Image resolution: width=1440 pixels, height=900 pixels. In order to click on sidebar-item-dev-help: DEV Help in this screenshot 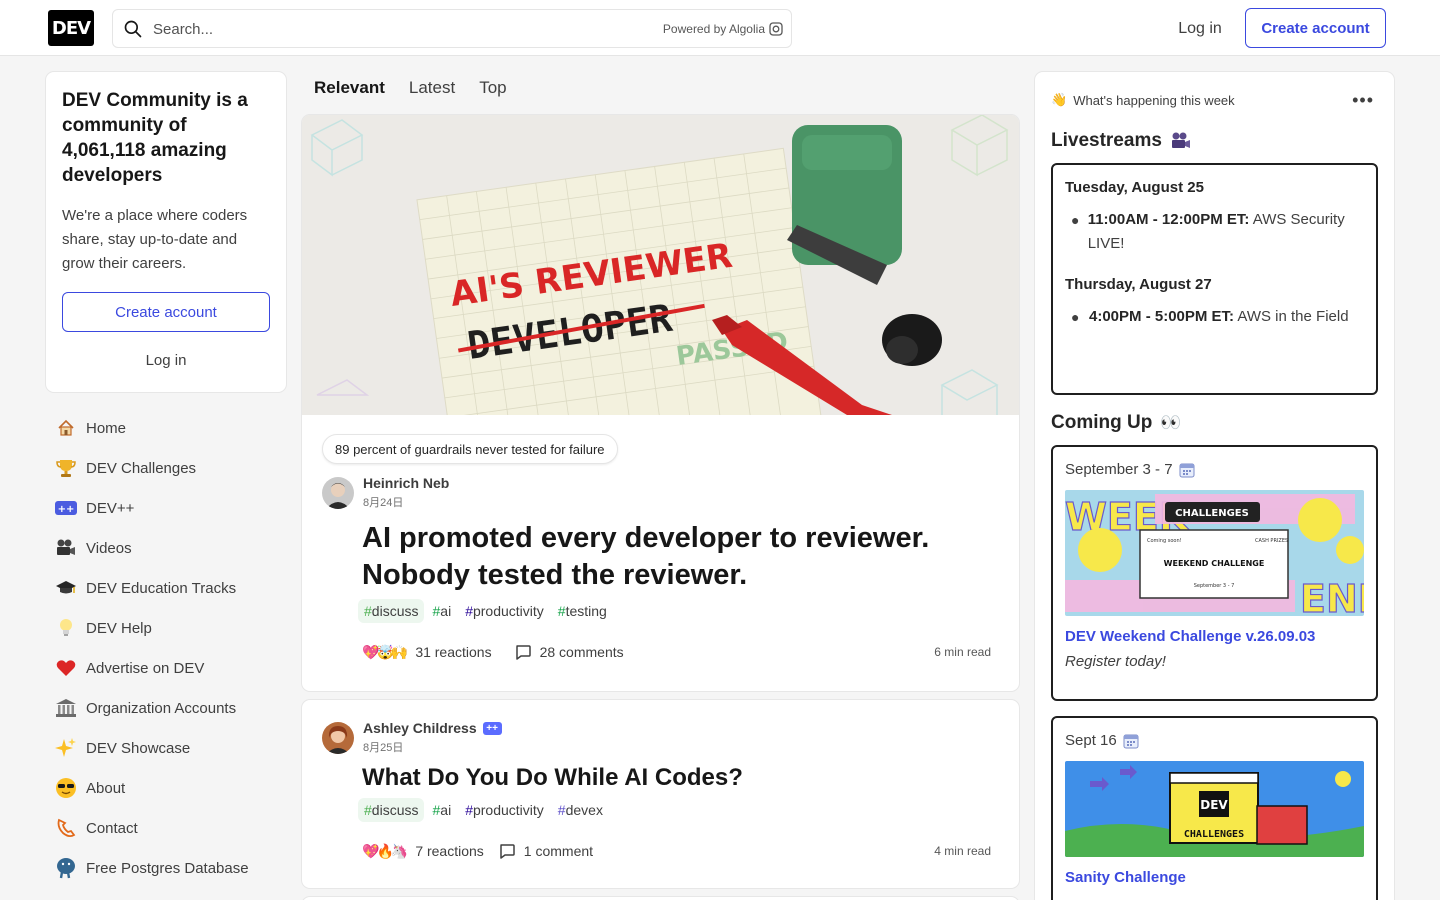, I will do `click(166, 628)`.